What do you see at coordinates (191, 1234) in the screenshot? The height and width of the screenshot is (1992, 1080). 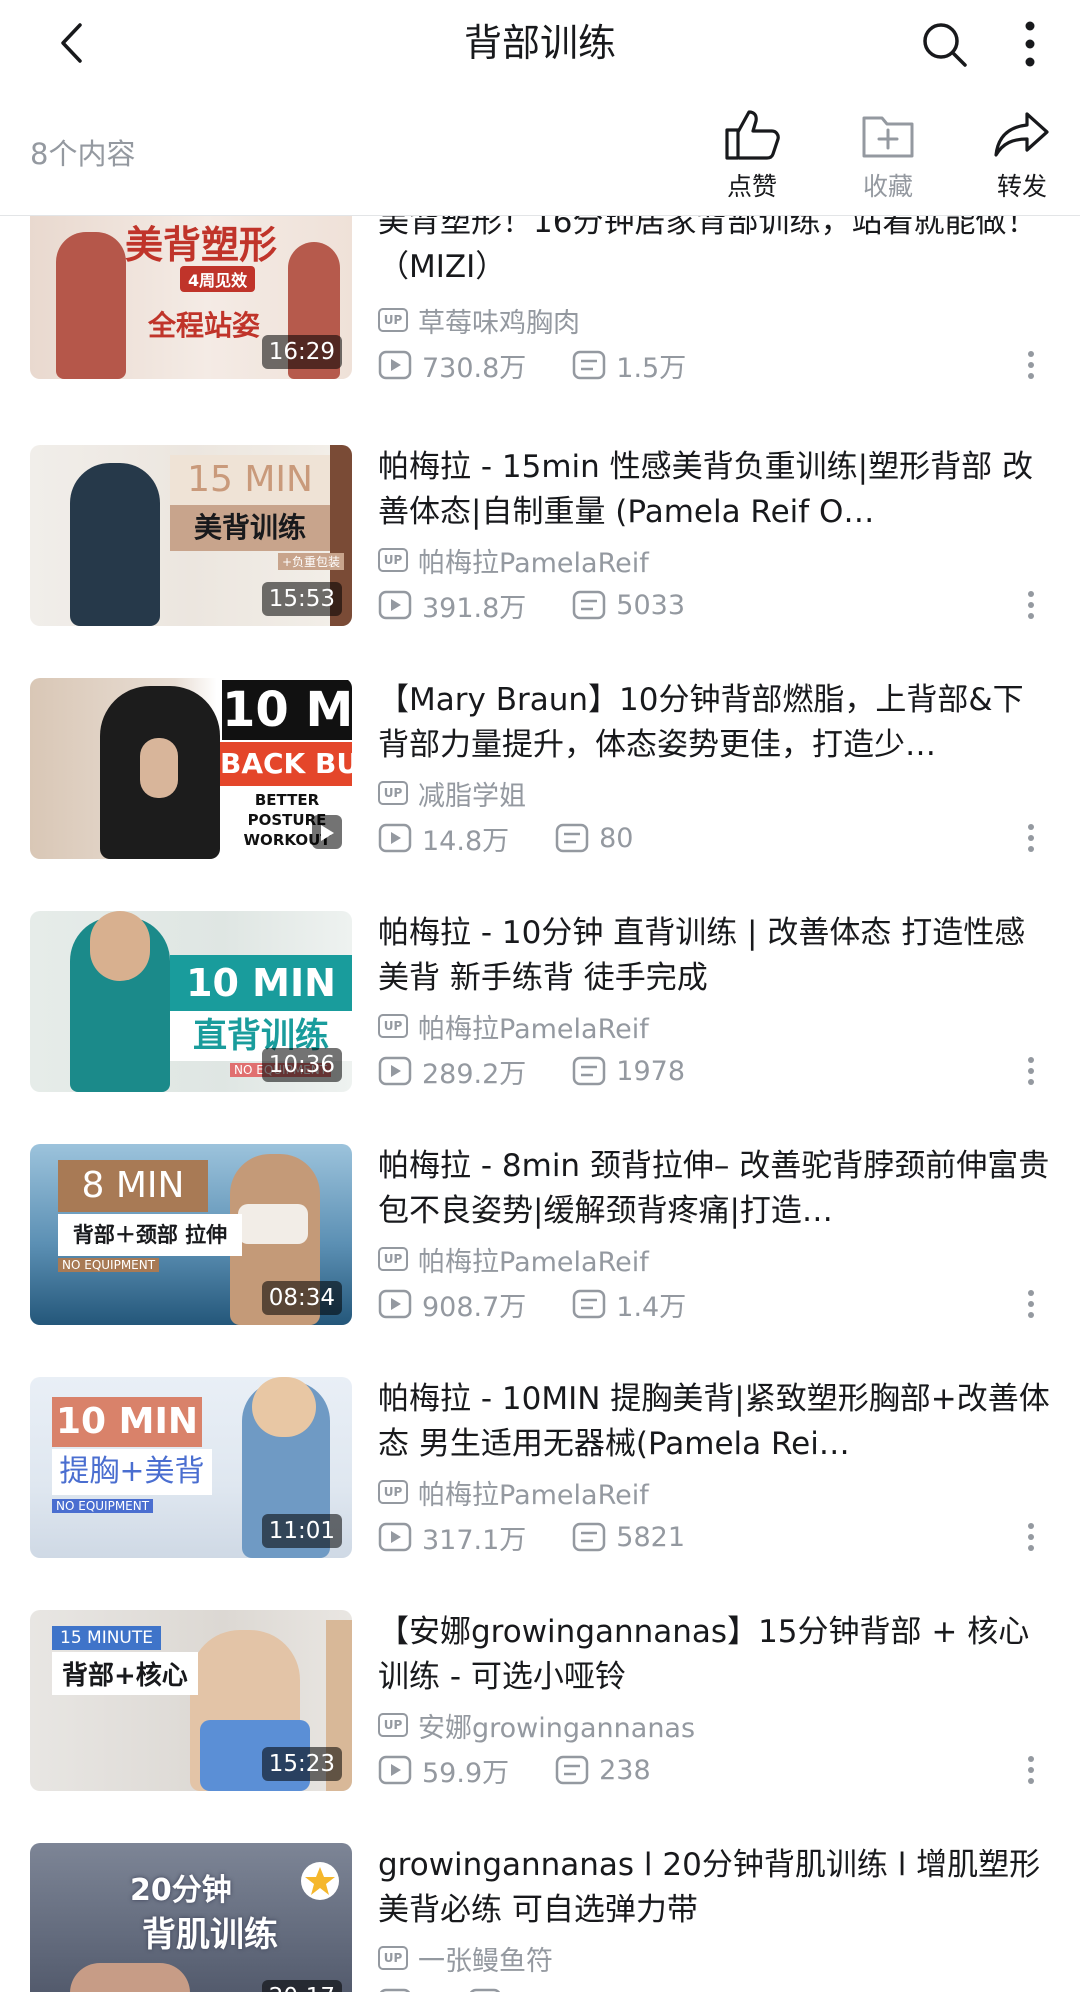 I see `video-thumbnail: 8 MIN 背部＋颈部 拉伸 NO EQUIPMENT 08:34` at bounding box center [191, 1234].